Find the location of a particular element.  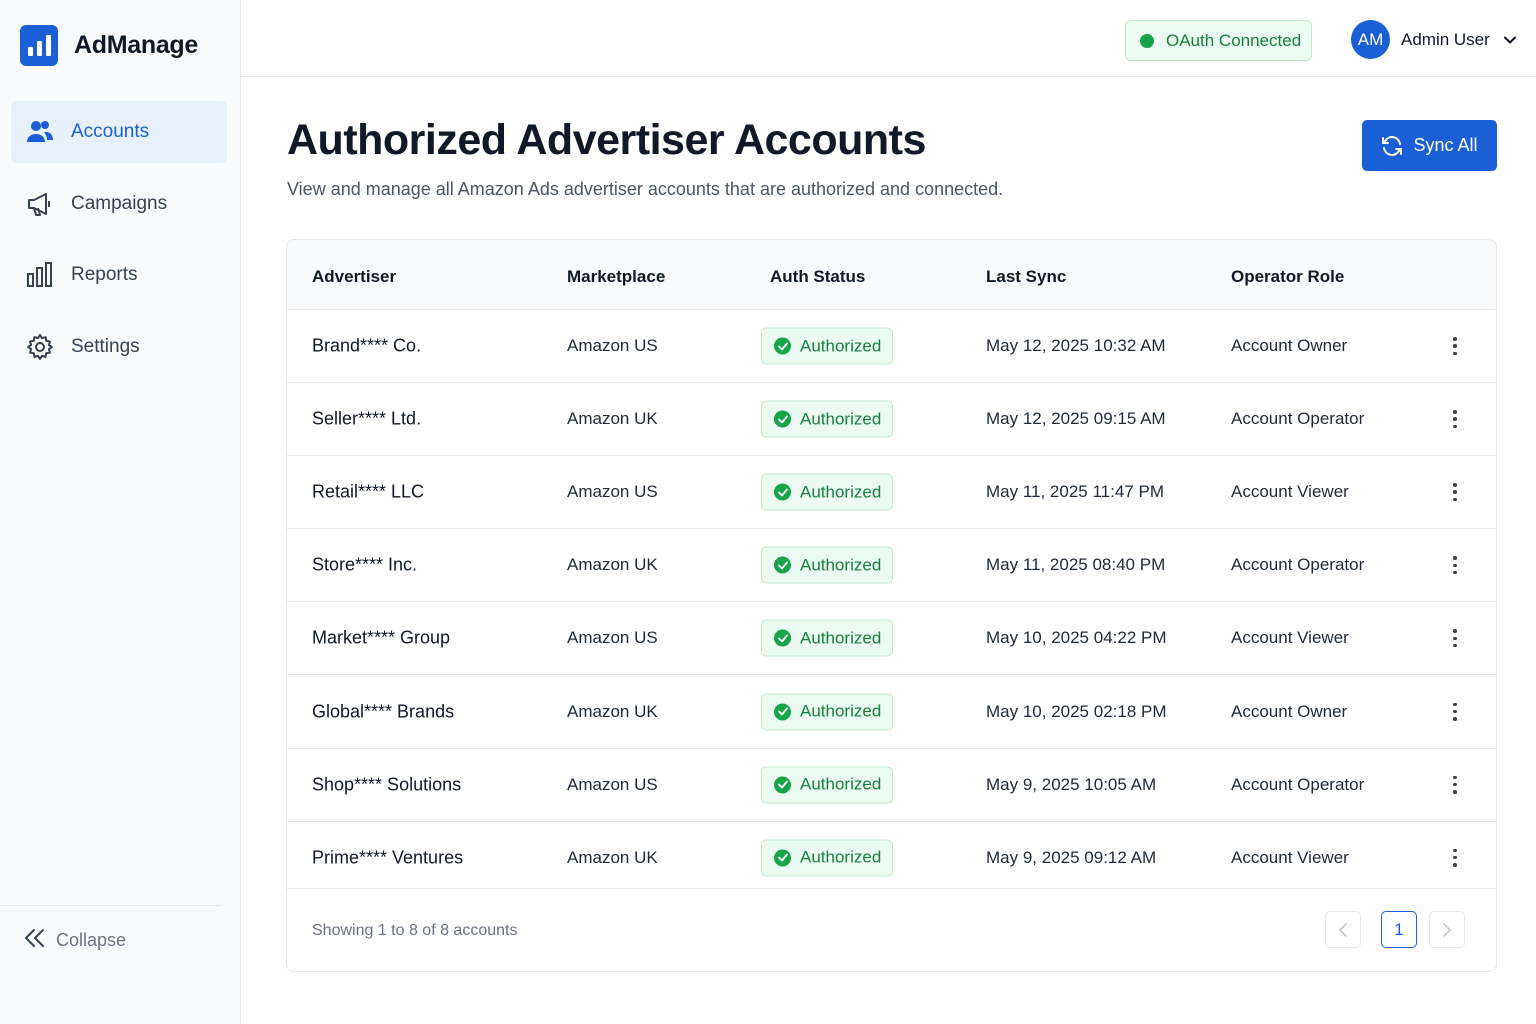

column-header-last-sync: Last Sync is located at coordinates (1026, 277).